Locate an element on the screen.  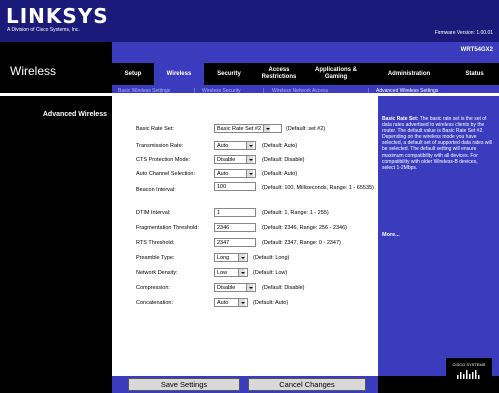
network-density-default: (Default: Low) is located at coordinates (270, 273).